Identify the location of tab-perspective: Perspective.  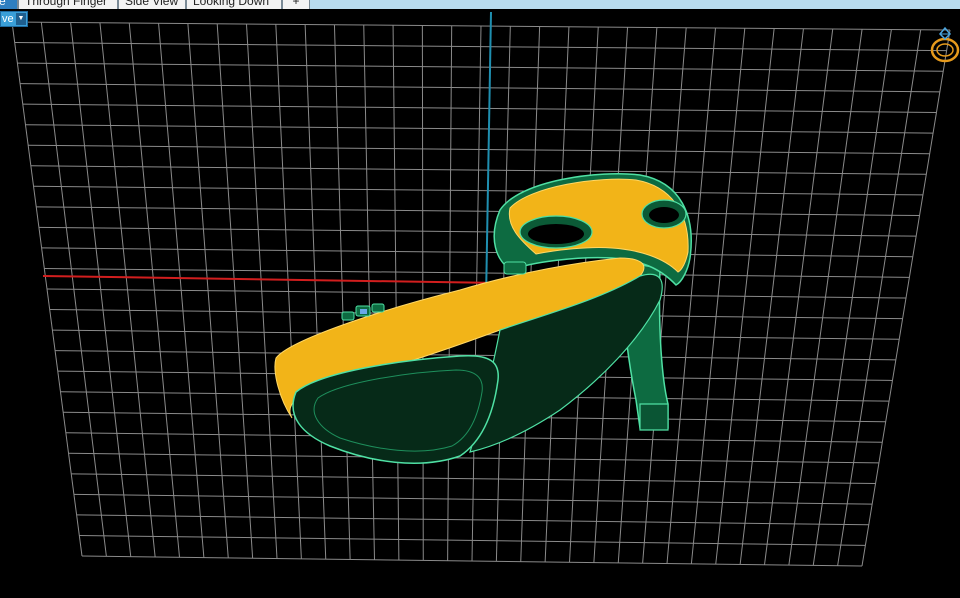
(9, 4).